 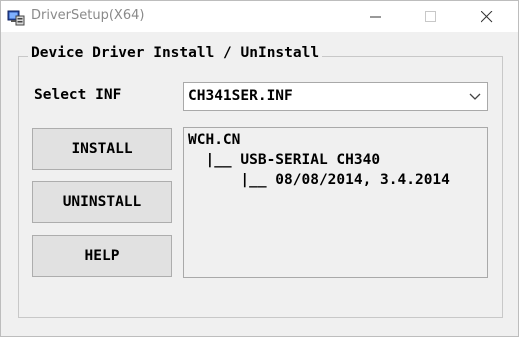 I want to click on help-button: HELP, so click(x=102, y=256).